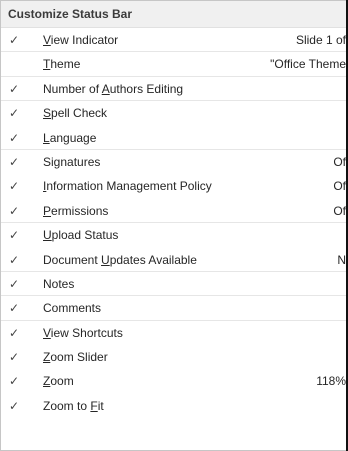 Image resolution: width=348 pixels, height=451 pixels. What do you see at coordinates (173, 138) in the screenshot?
I see `menu-item-language: ✓ Language` at bounding box center [173, 138].